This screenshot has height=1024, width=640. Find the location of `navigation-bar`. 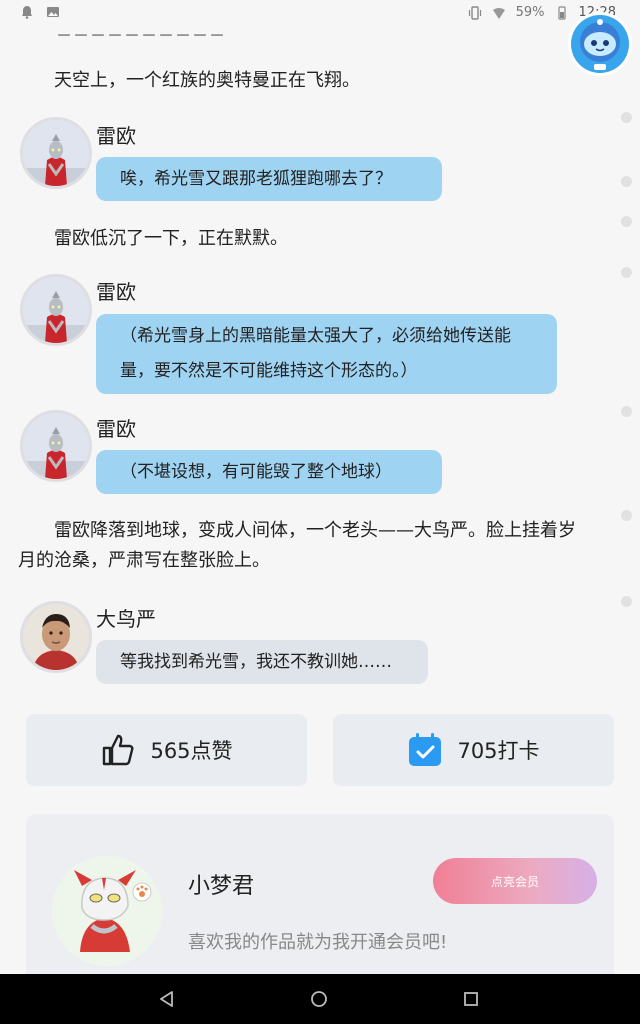

navigation-bar is located at coordinates (320, 999).